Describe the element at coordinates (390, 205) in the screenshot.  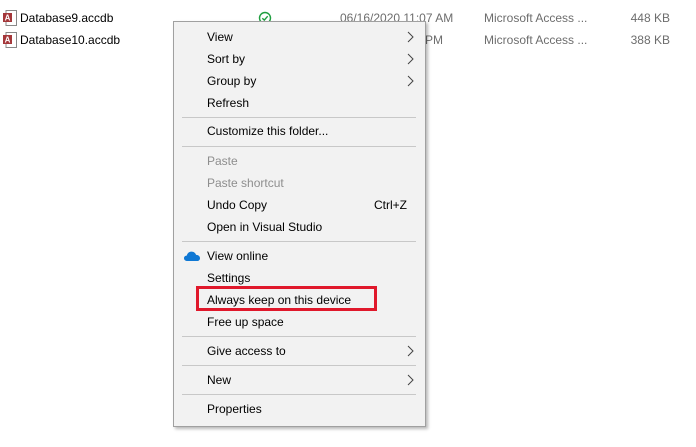
I see `shortcut-label: Ctrl+Z` at that location.